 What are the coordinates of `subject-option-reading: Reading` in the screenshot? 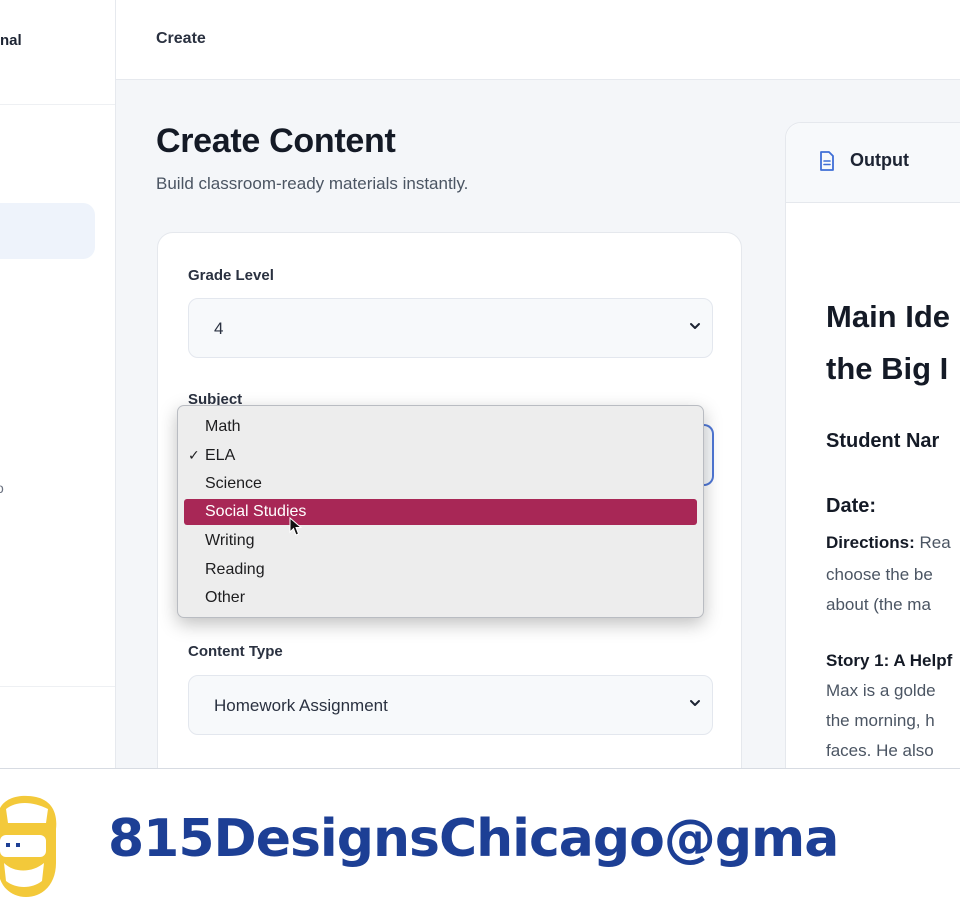 It's located at (440, 570).